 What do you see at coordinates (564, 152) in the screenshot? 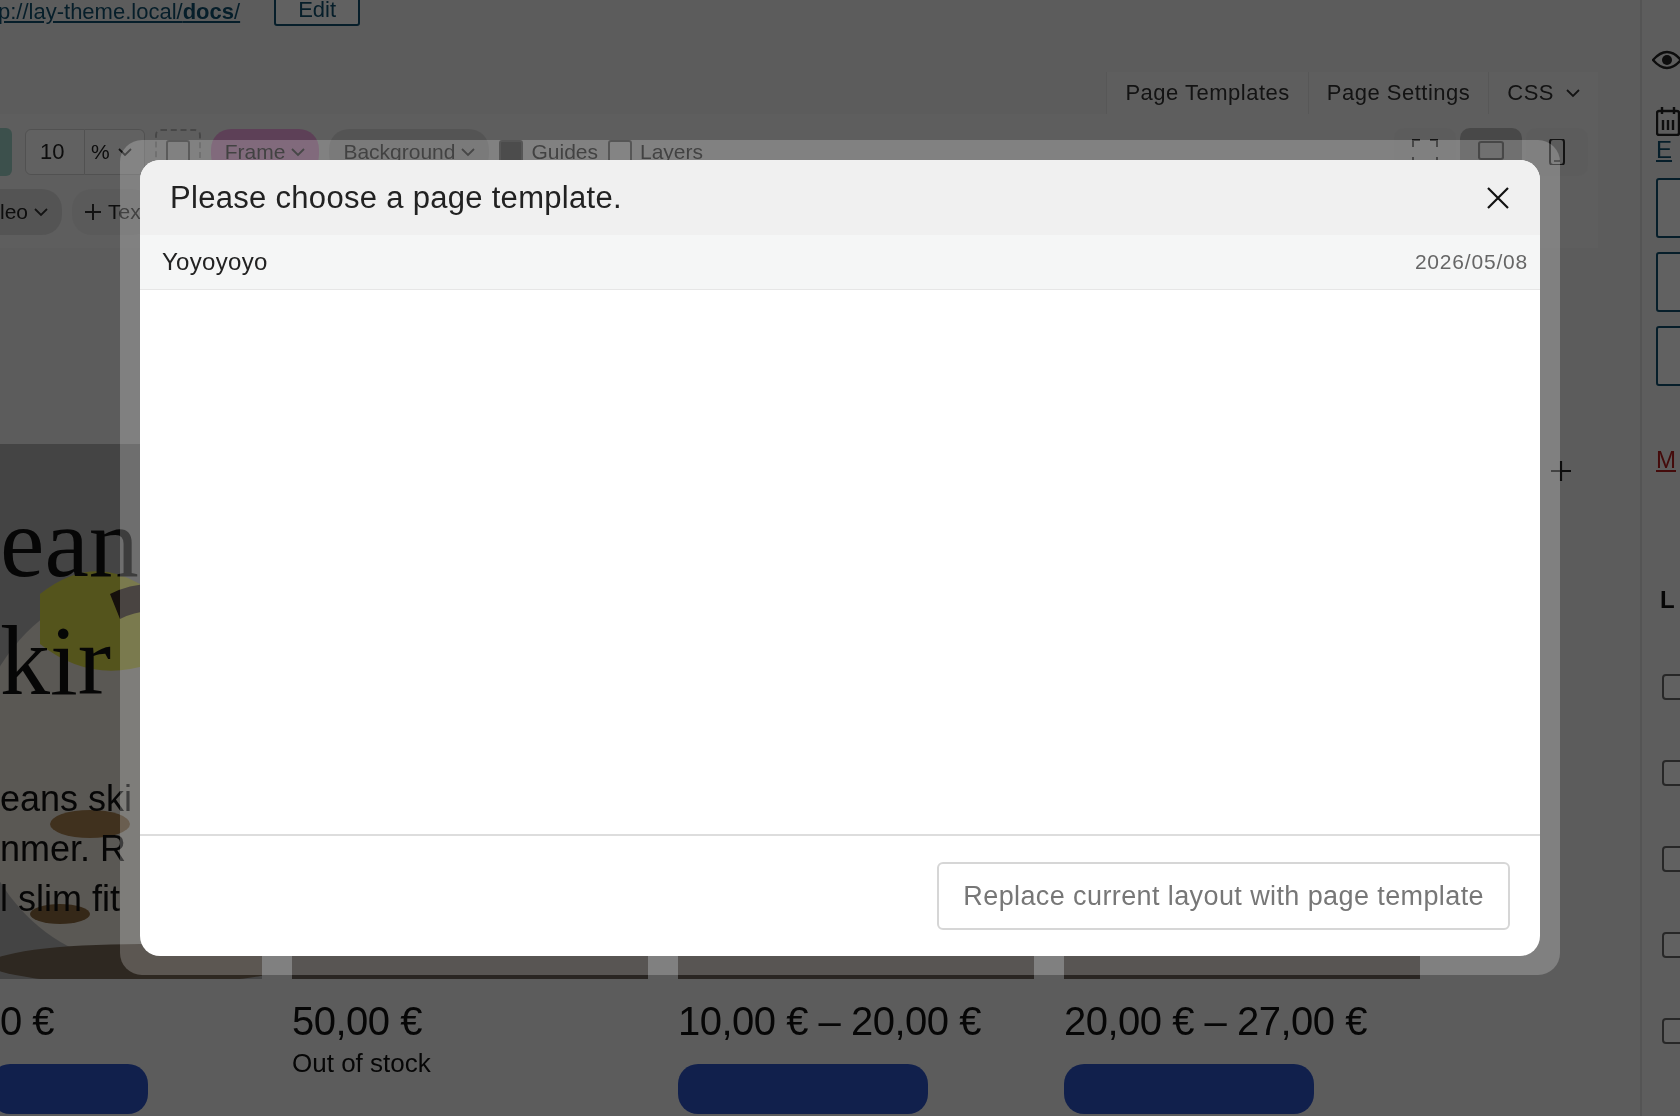
I see `checkbox-label: Guides` at bounding box center [564, 152].